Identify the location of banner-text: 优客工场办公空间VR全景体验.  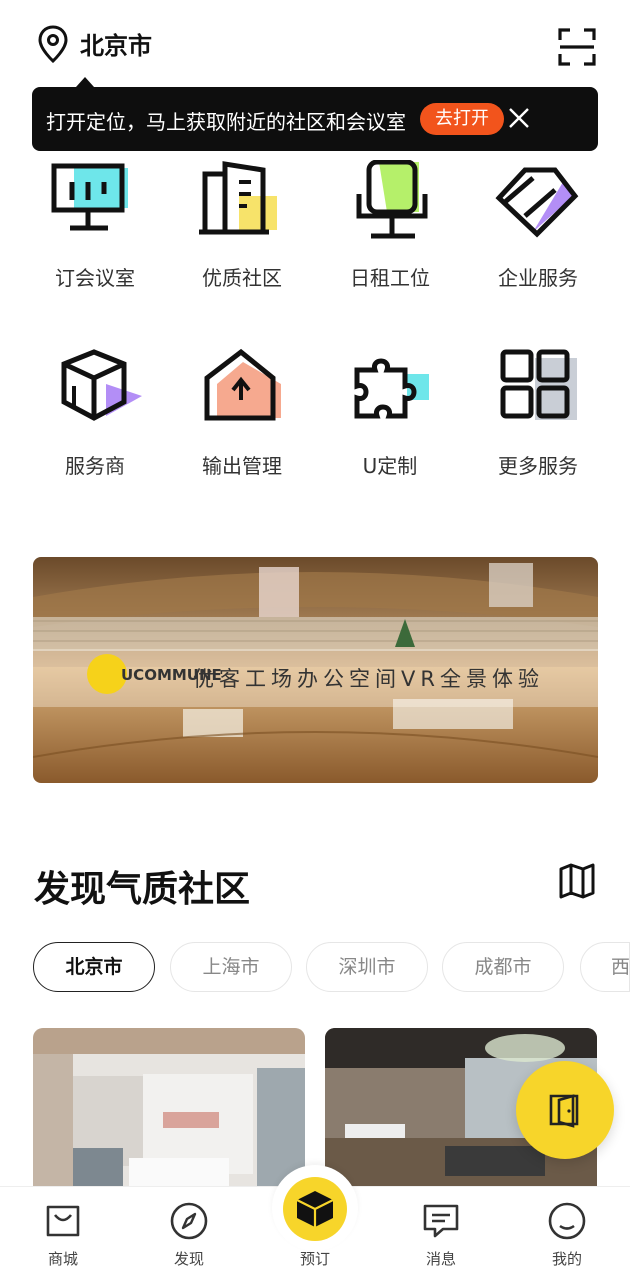
(368, 679).